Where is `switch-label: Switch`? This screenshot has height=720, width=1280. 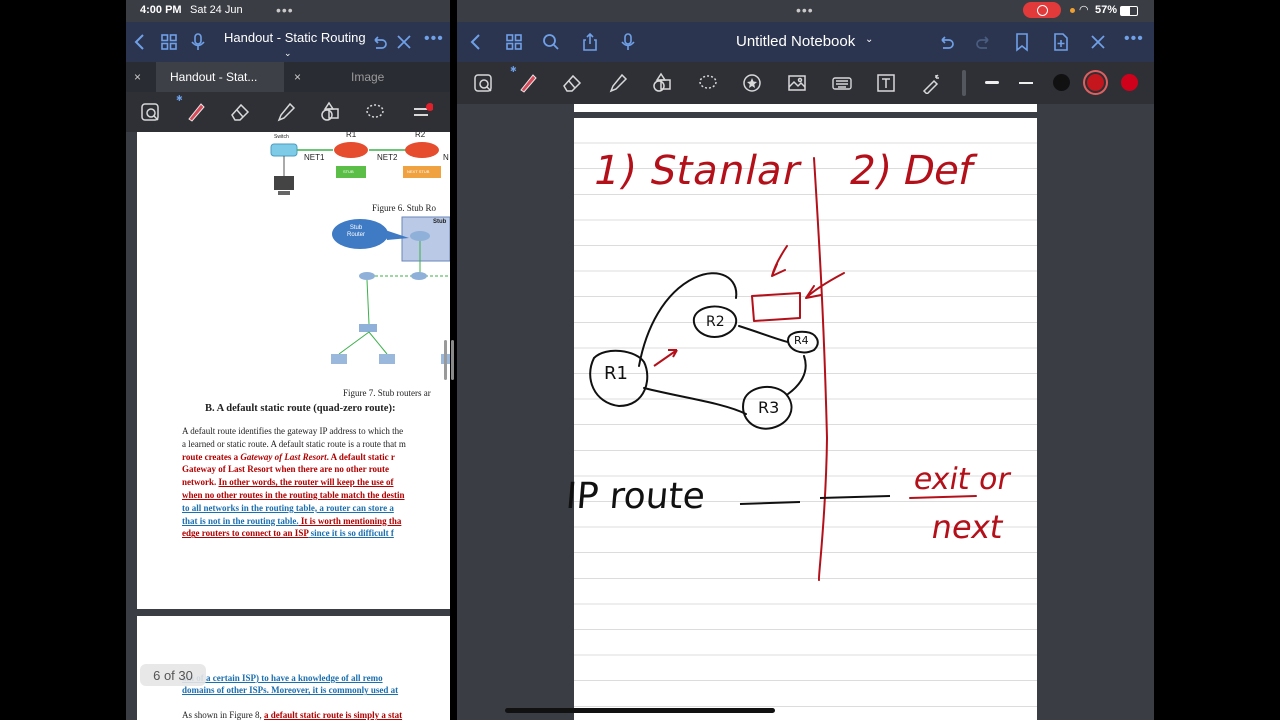
switch-label: Switch is located at coordinates (281, 137).